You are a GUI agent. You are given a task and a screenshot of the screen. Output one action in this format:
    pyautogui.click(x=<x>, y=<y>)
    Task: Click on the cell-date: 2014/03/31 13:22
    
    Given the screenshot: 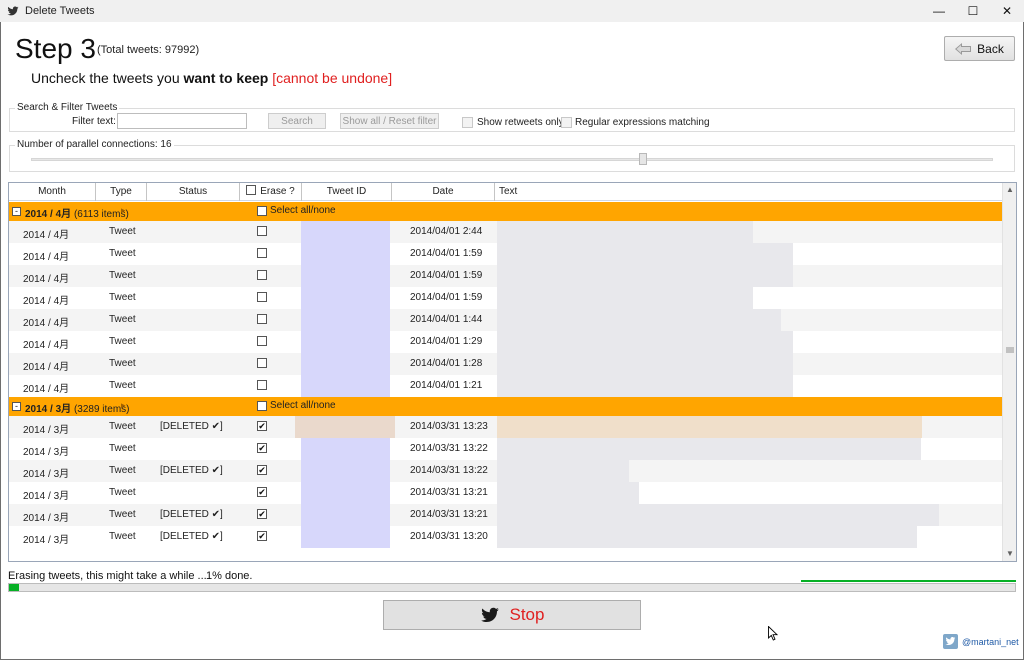 What is the action you would take?
    pyautogui.click(x=449, y=448)
    